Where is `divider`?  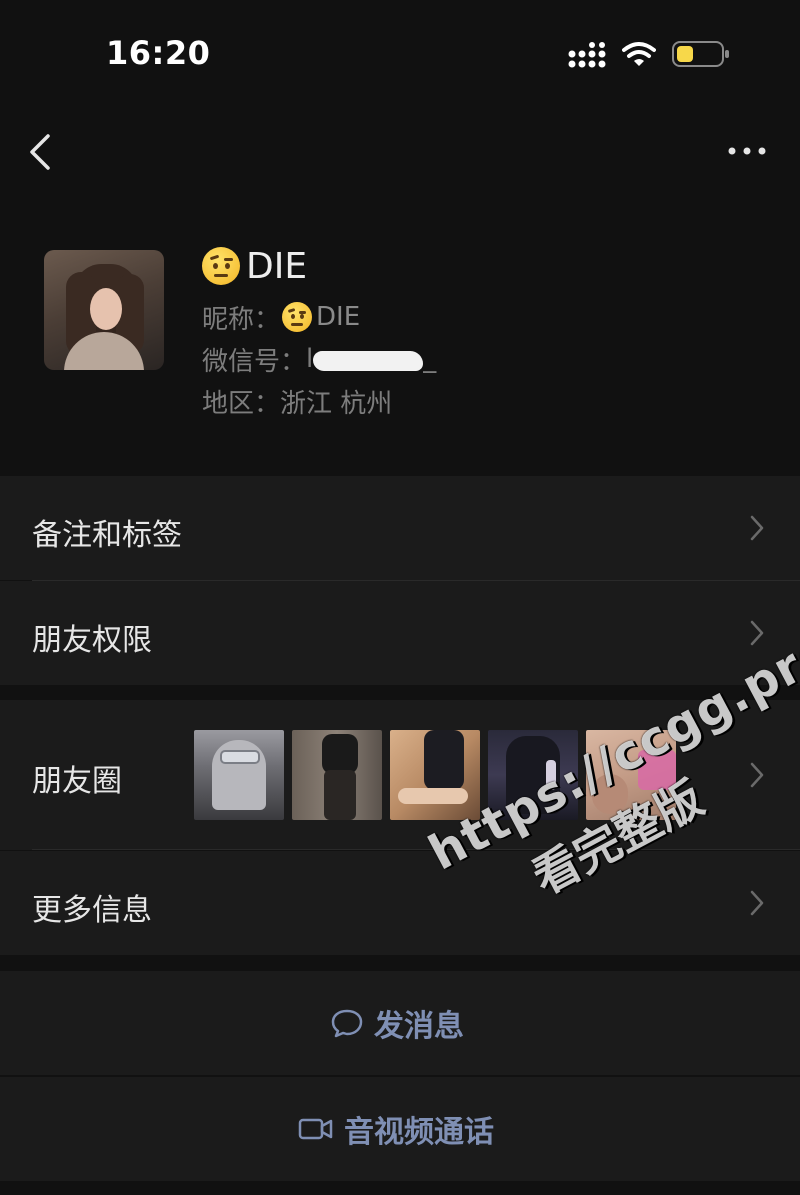
divider is located at coordinates (416, 849).